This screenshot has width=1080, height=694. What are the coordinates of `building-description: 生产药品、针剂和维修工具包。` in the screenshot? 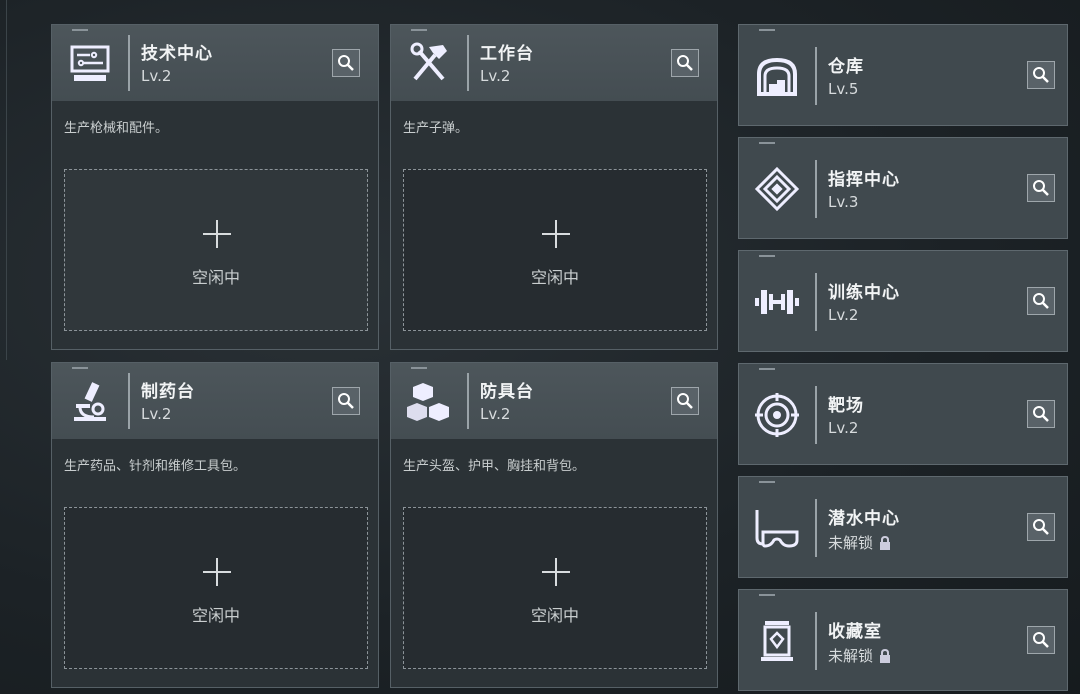 It's located at (155, 466).